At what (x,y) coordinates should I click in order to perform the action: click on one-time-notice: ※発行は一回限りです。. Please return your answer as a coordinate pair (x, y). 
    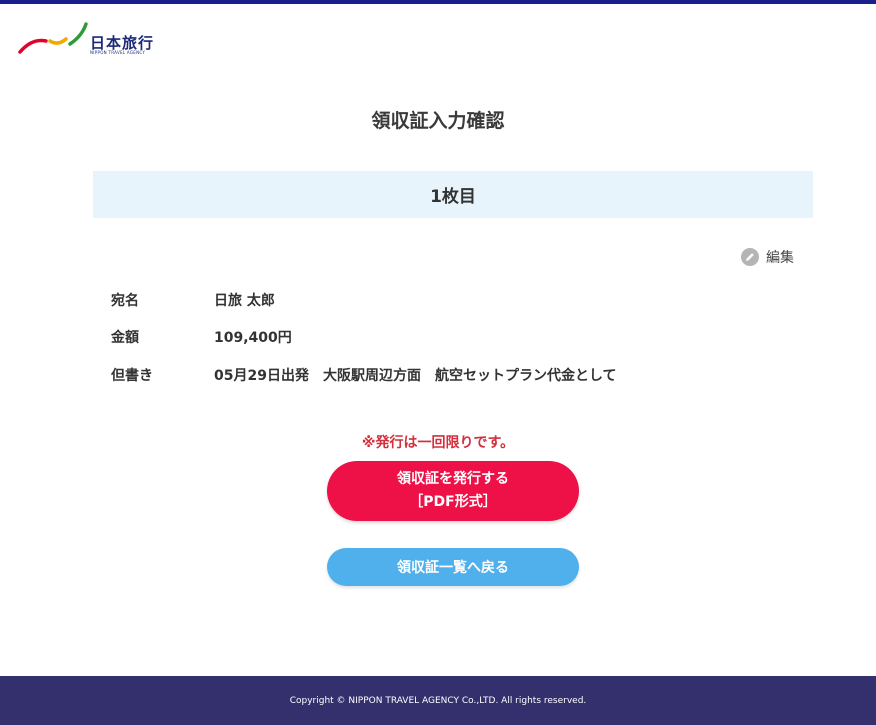
    Looking at the image, I should click on (438, 443).